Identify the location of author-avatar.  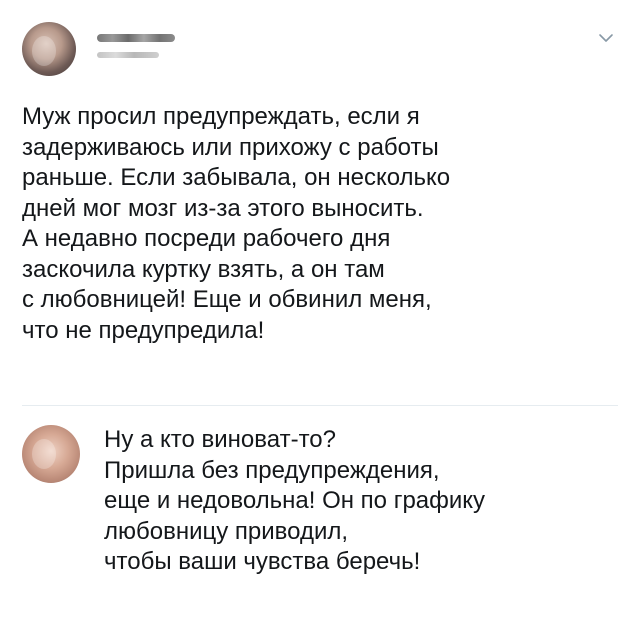
(49, 49).